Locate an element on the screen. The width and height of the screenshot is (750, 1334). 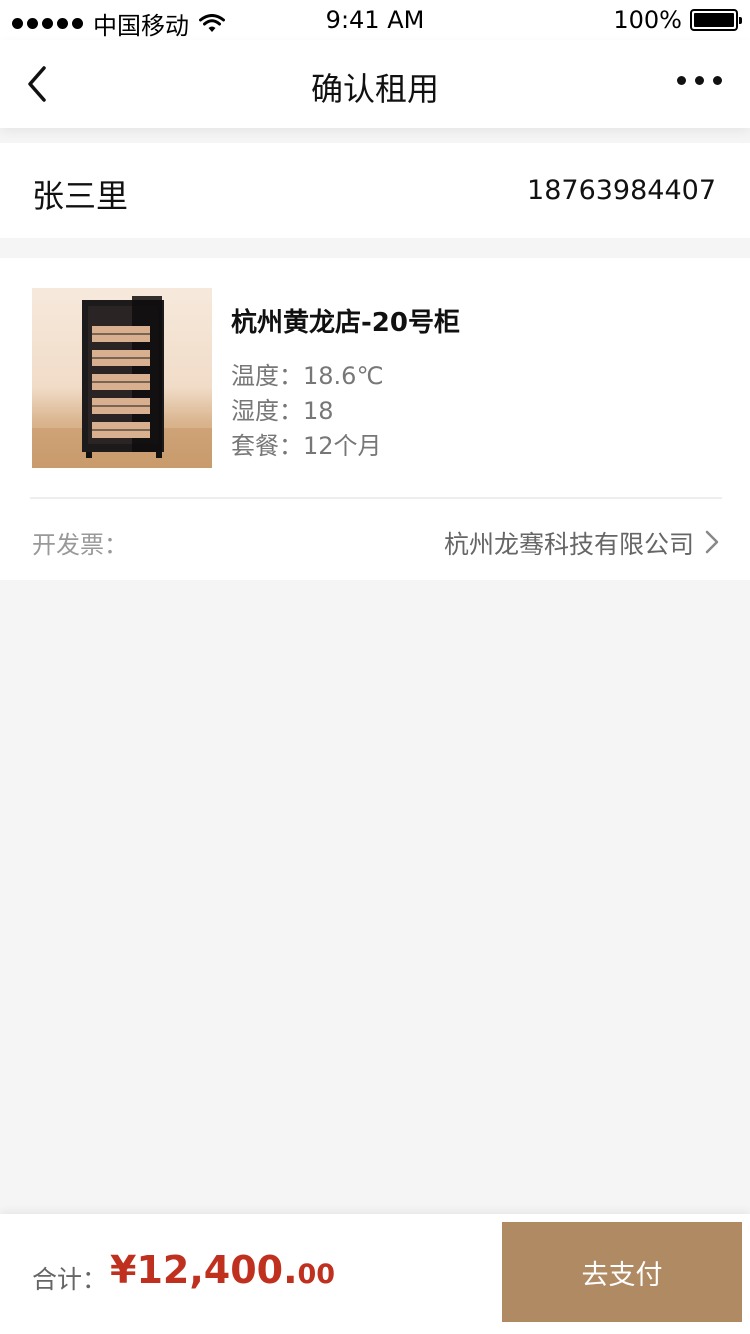
temperature-label: 温度： is located at coordinates (267, 376).